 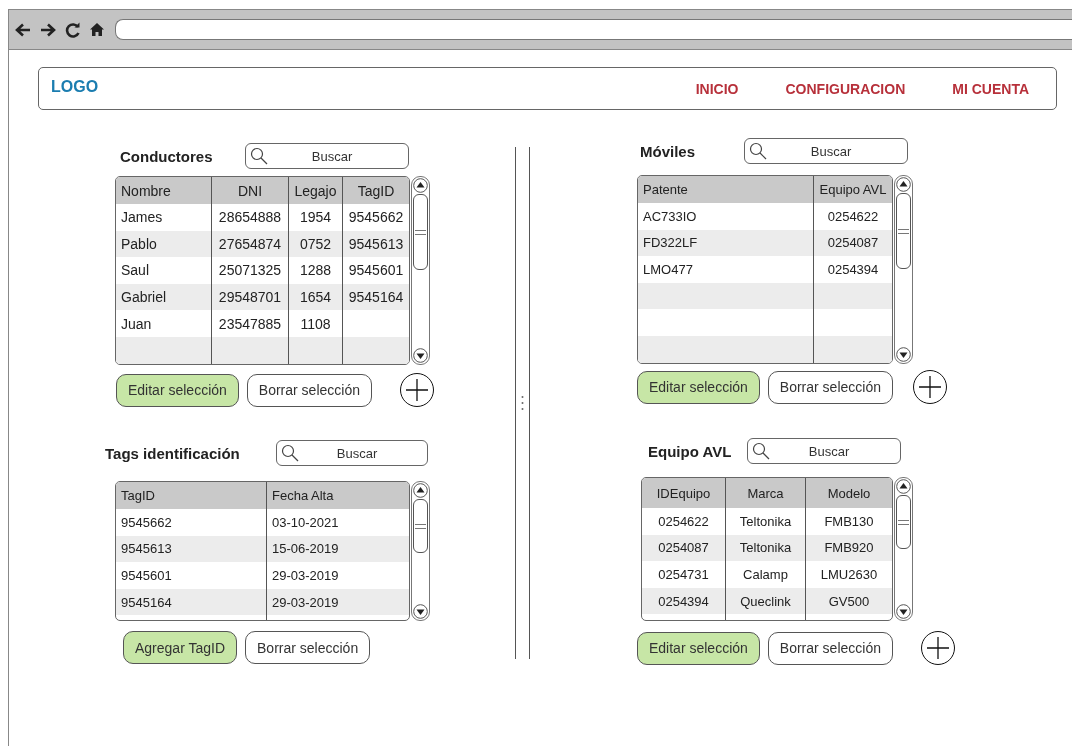 I want to click on table-cell: 9545662, so click(x=375, y=217).